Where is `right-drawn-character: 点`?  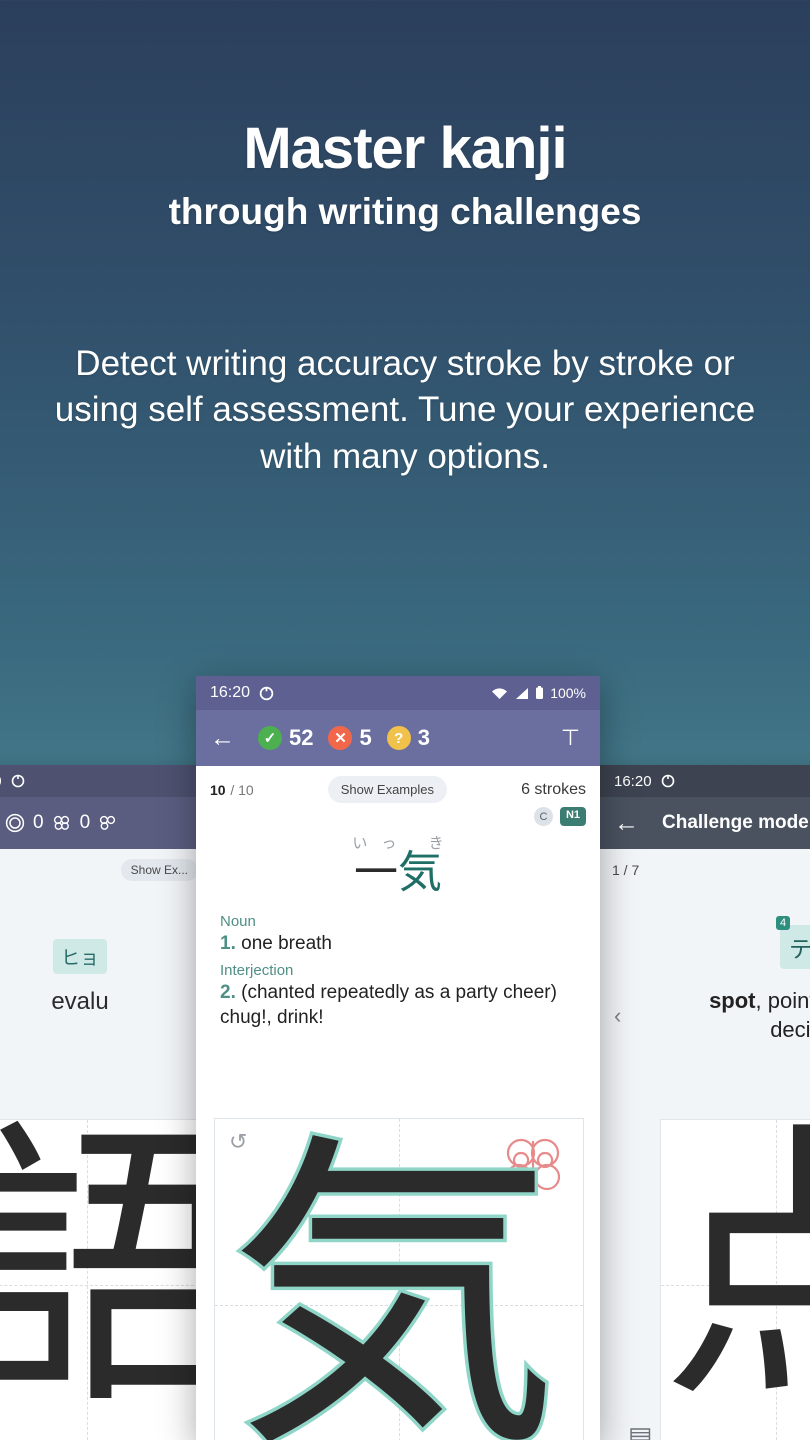
right-drawn-character: 点 is located at coordinates (735, 1268).